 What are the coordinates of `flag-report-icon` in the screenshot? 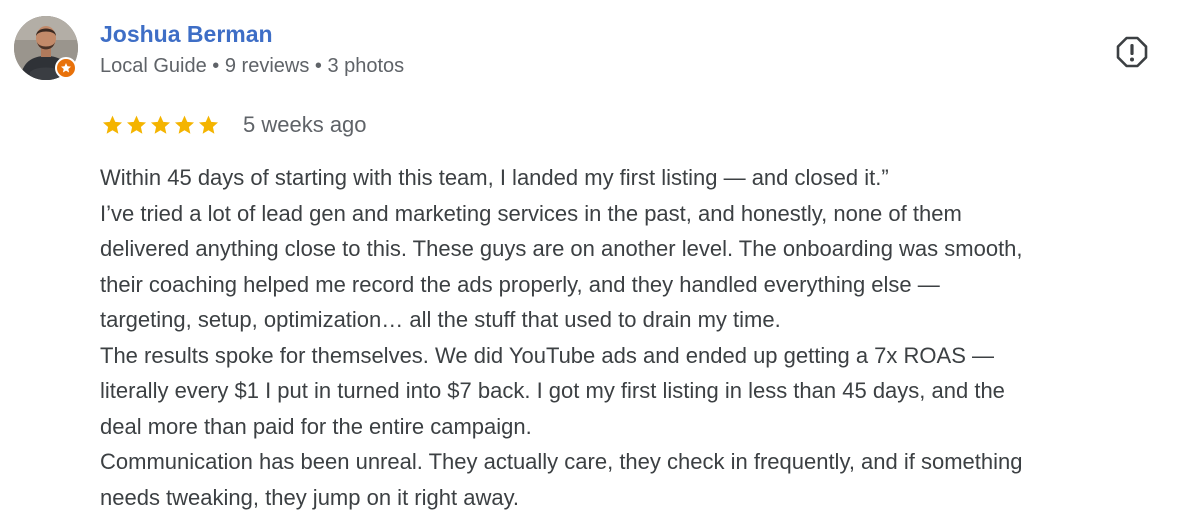 It's located at (1132, 52).